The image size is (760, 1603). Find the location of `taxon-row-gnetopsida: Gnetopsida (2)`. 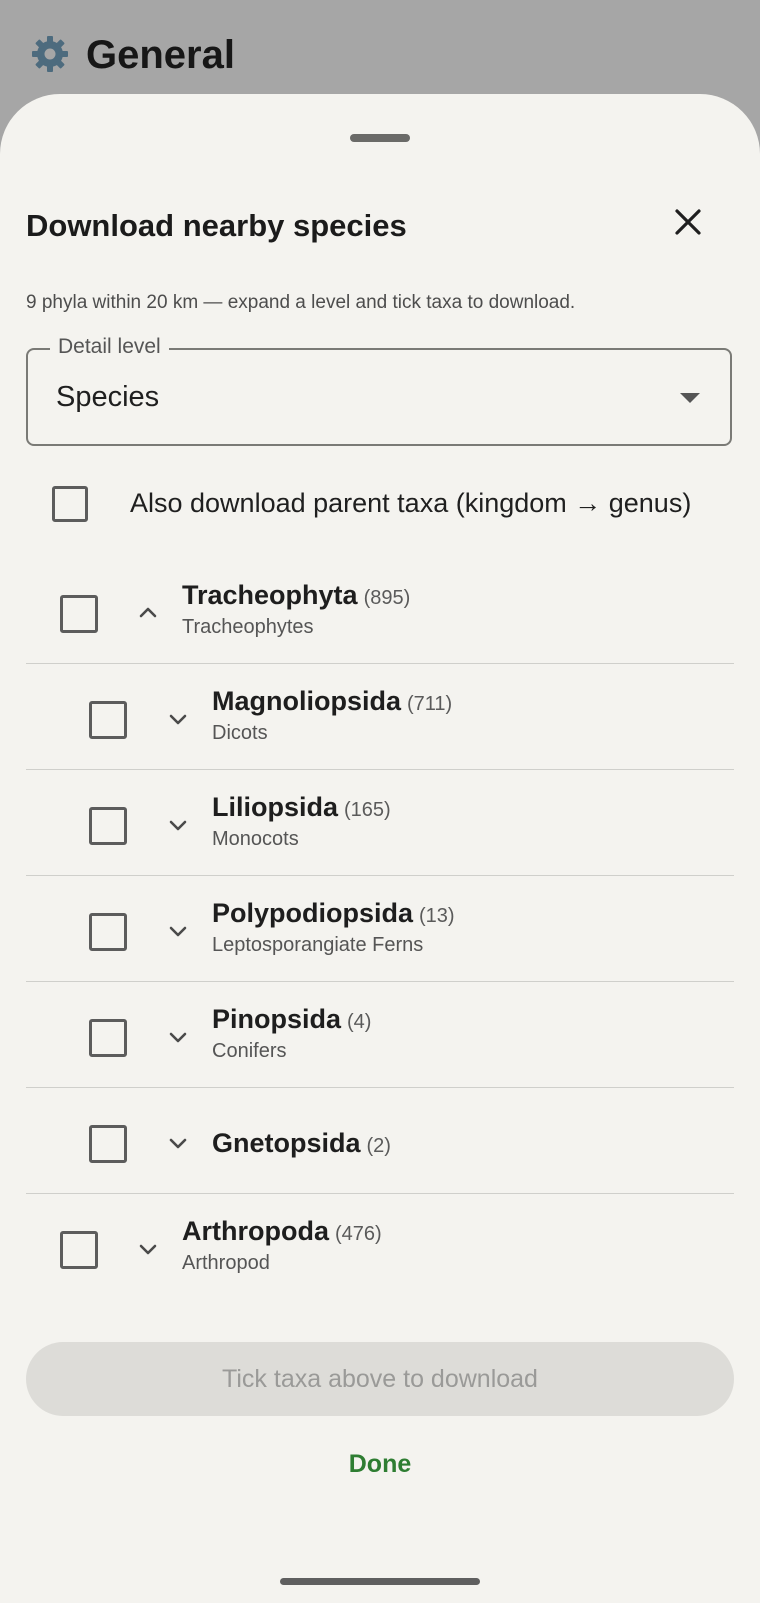

taxon-row-gnetopsida: Gnetopsida (2) is located at coordinates (380, 1141).